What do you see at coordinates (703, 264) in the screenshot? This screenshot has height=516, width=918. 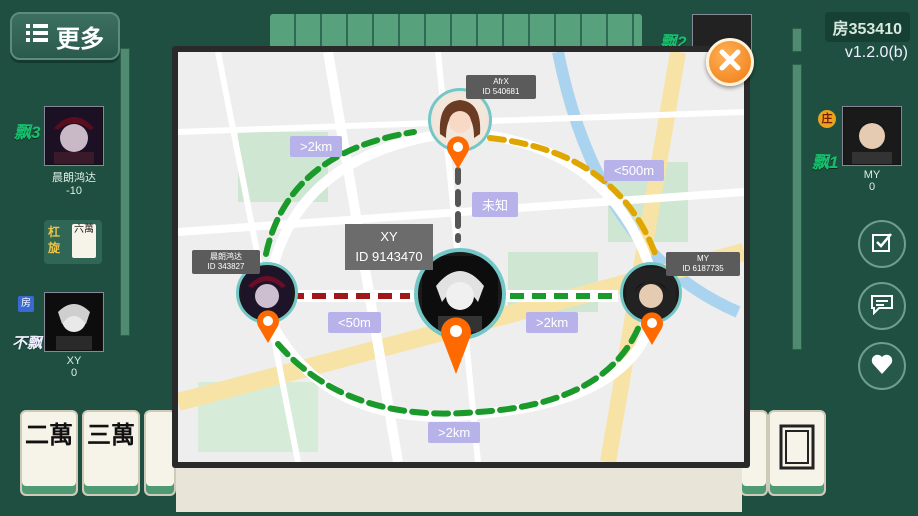 I see `right-player-tag: MY ID 6187735` at bounding box center [703, 264].